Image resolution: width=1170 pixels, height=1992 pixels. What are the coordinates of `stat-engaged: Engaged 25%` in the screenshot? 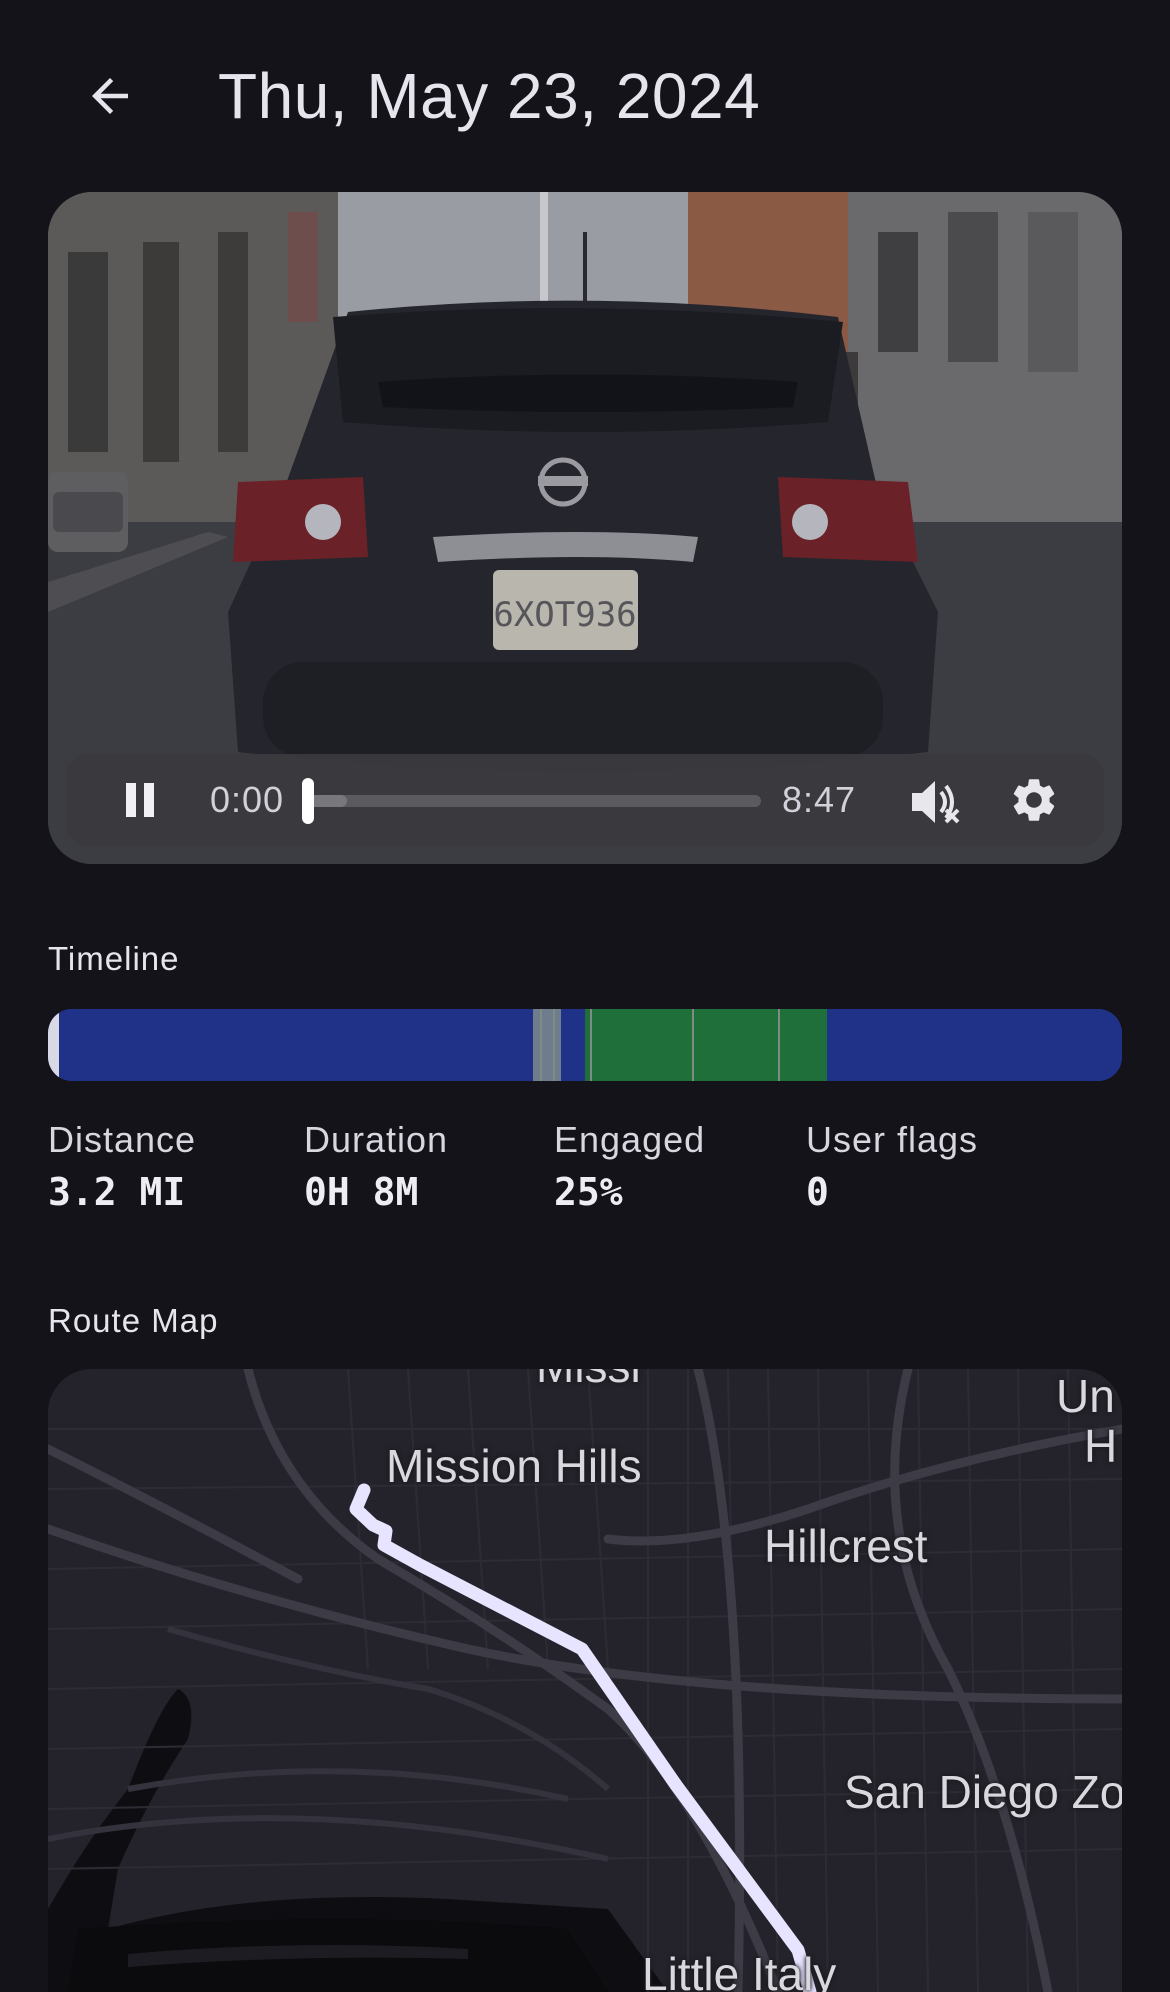 It's located at (629, 1167).